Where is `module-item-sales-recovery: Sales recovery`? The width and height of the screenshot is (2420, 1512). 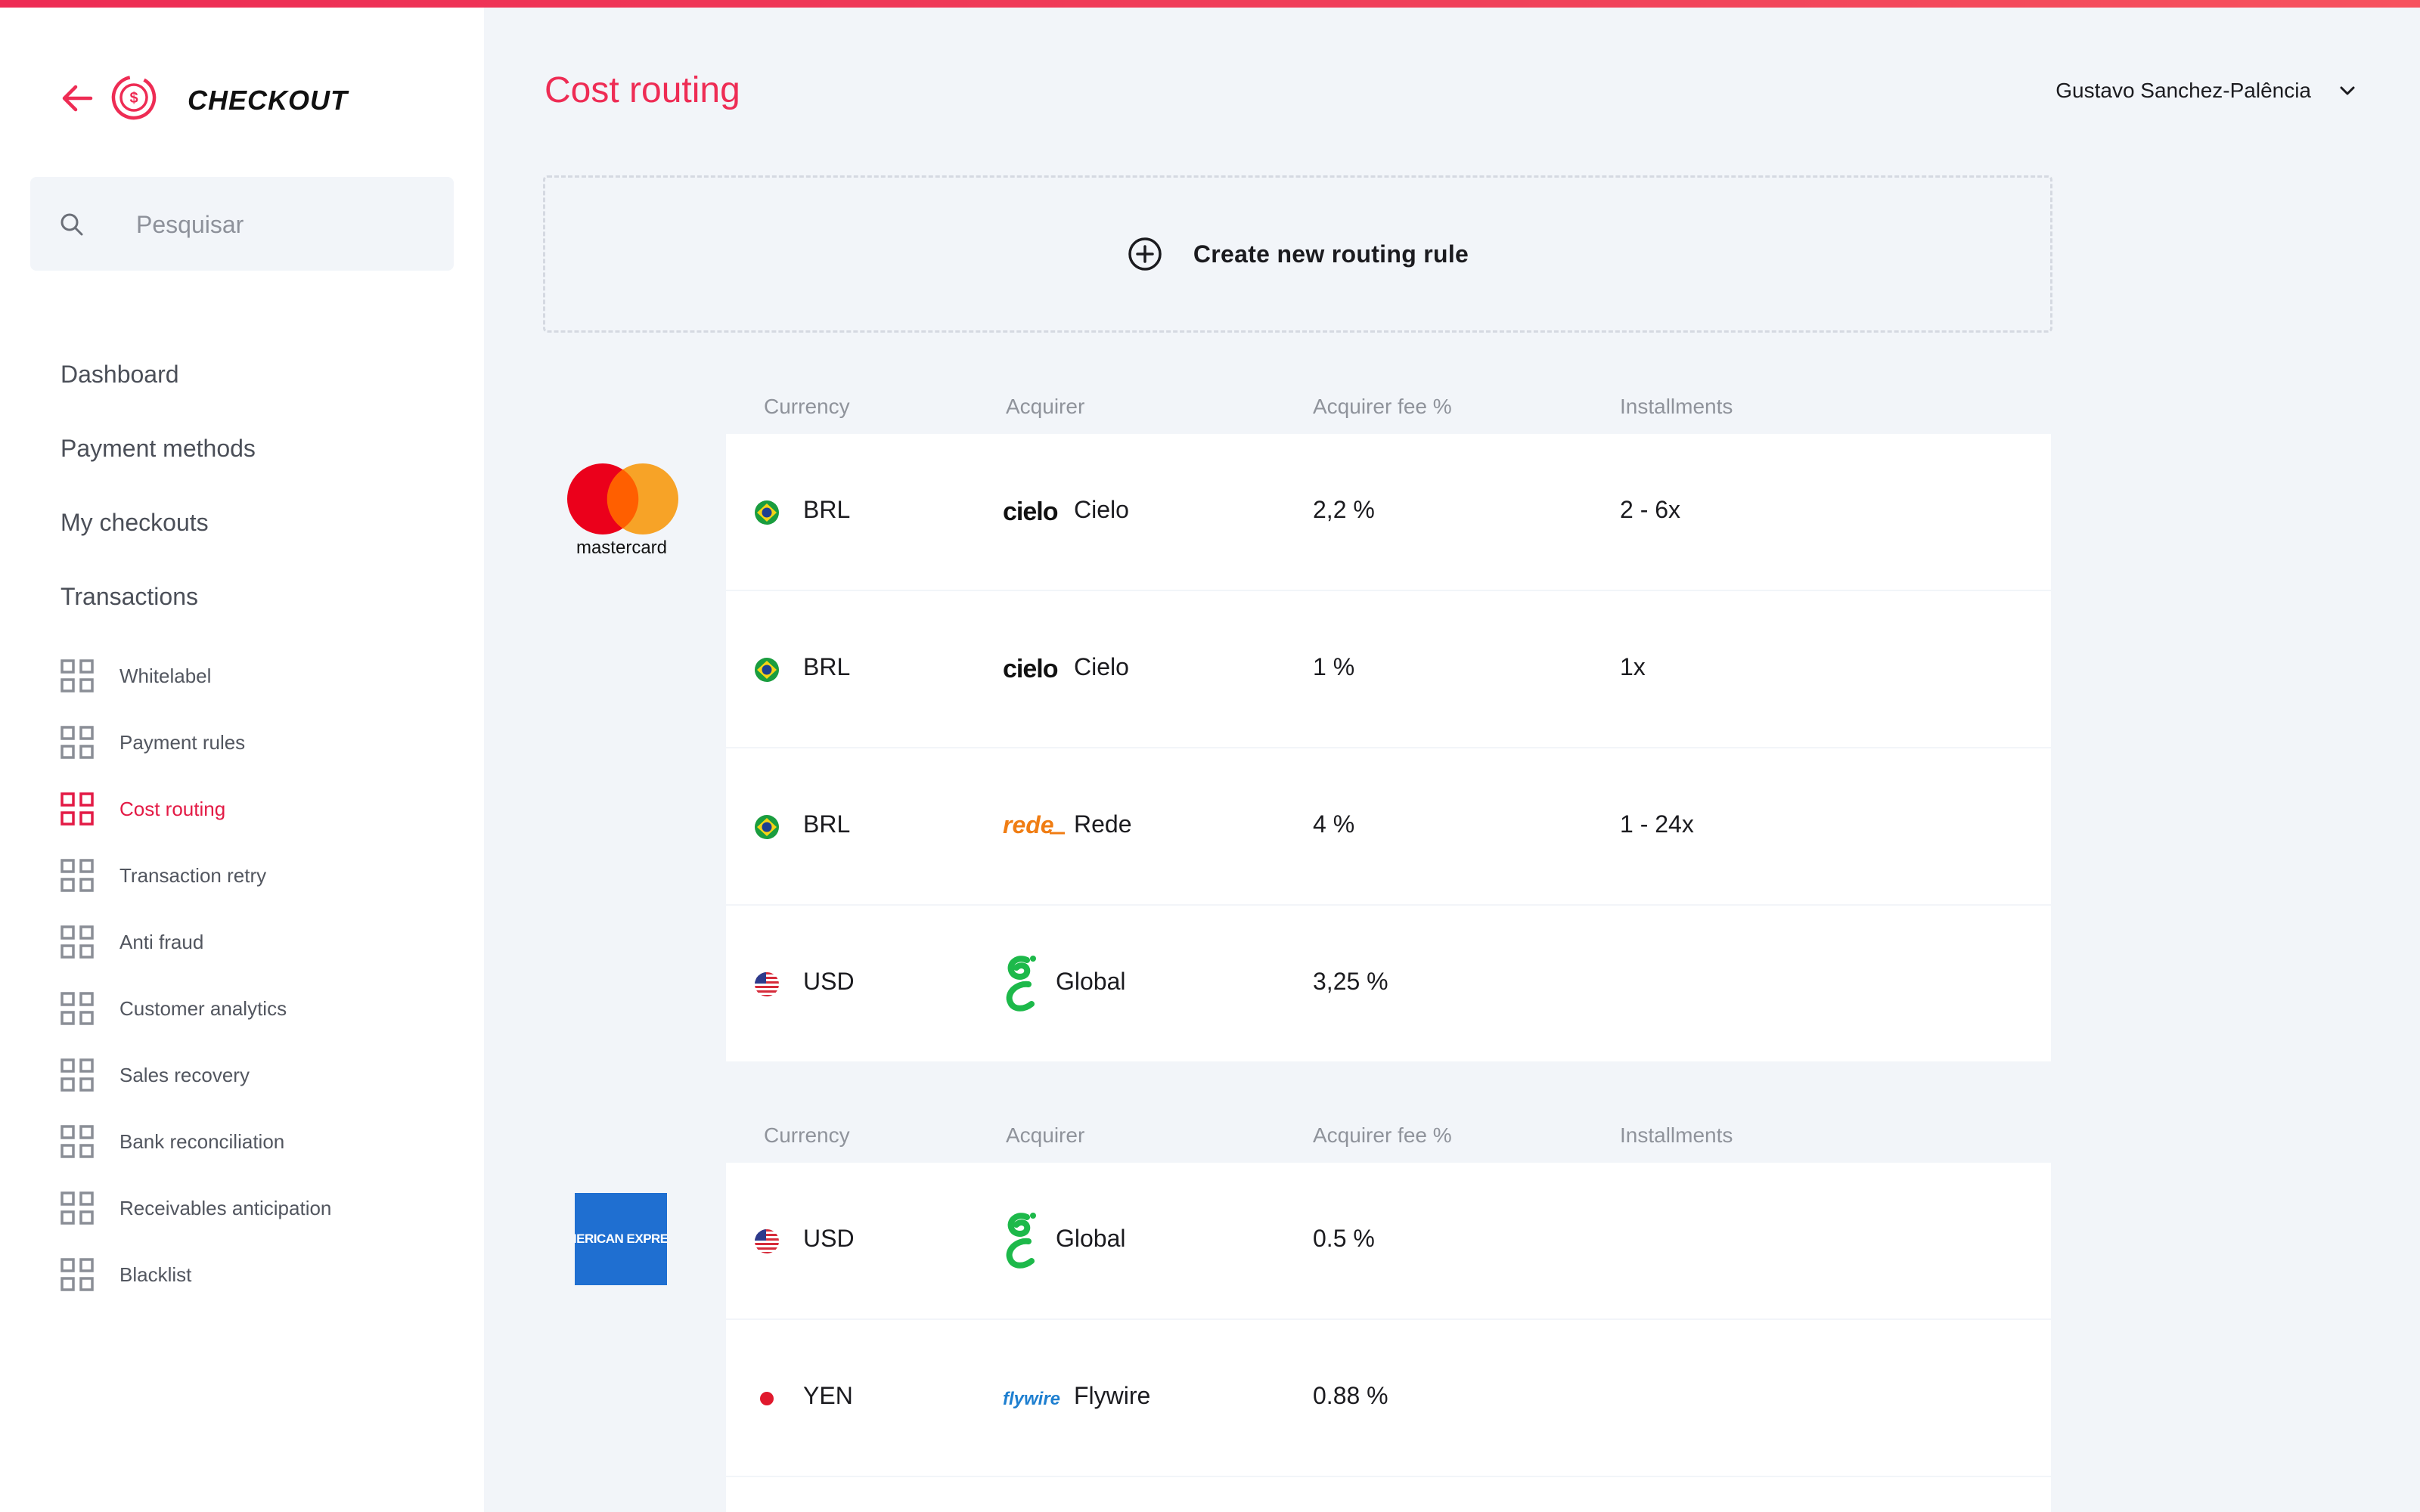 module-item-sales-recovery: Sales recovery is located at coordinates (195, 1075).